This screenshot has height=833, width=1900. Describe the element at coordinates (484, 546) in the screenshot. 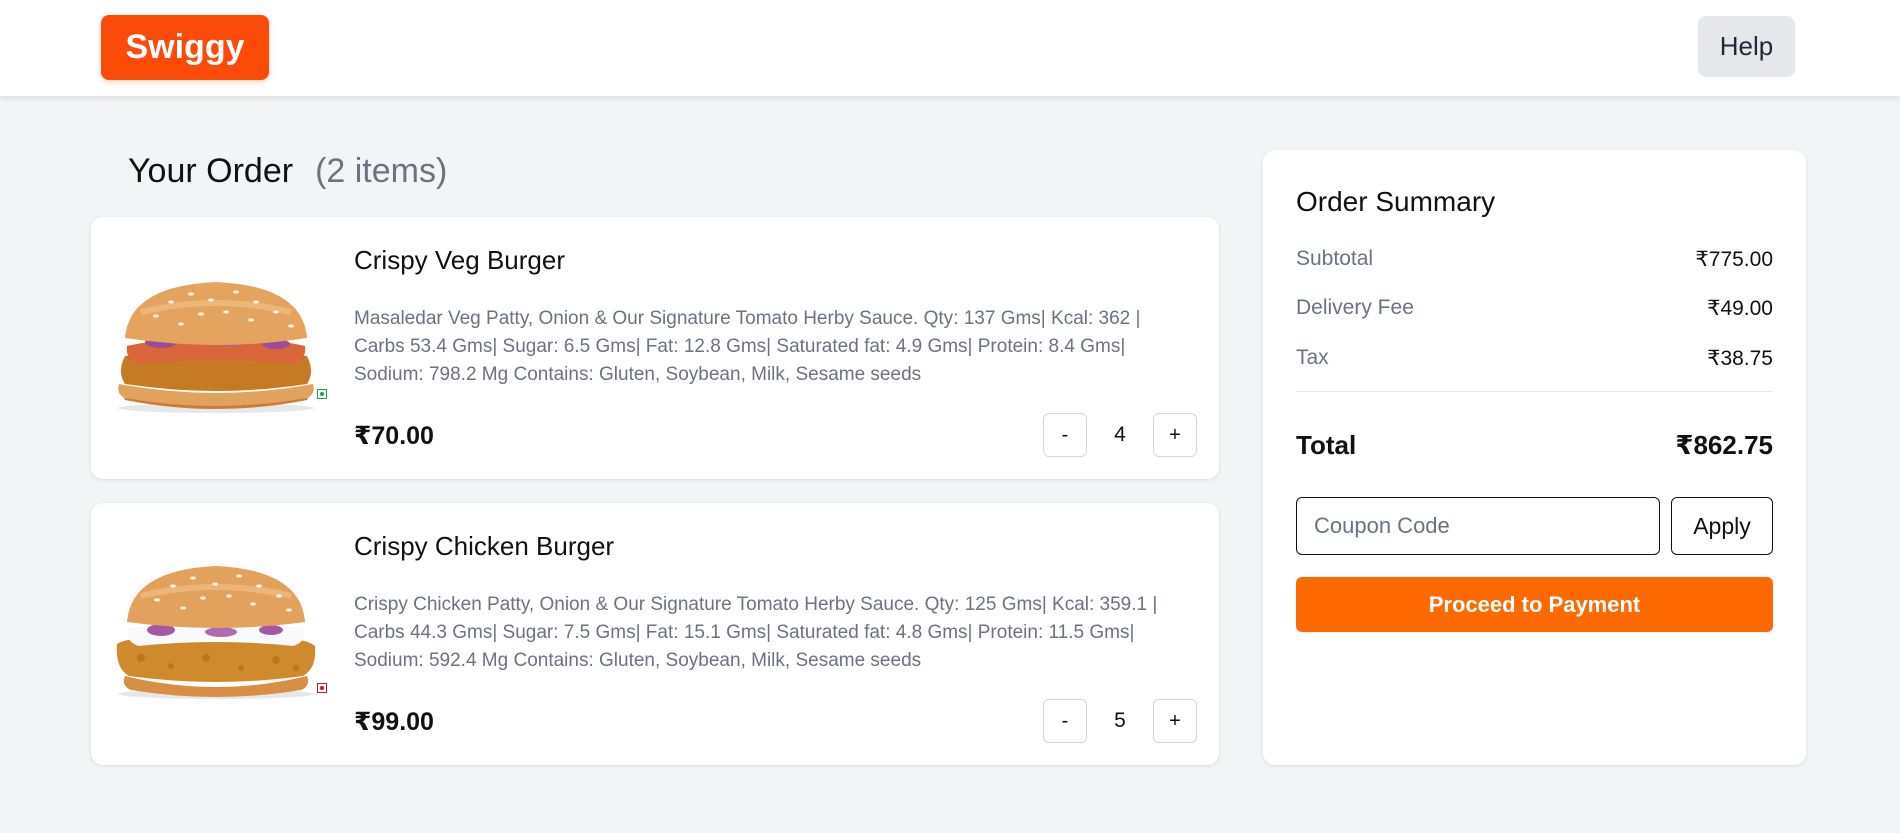

I see `item-name: Crispy Chicken Burger` at that location.